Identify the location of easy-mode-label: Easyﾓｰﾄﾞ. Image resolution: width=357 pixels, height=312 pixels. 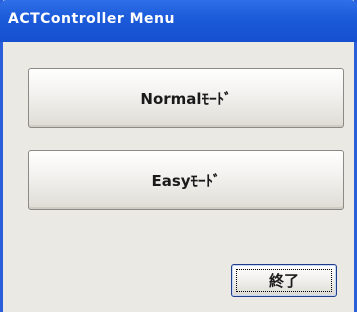
(186, 180).